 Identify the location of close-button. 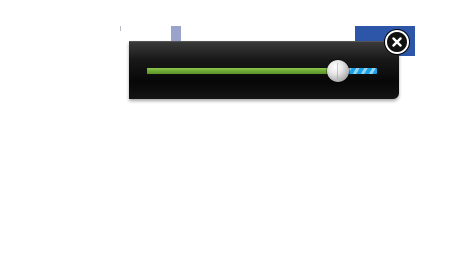
(397, 42).